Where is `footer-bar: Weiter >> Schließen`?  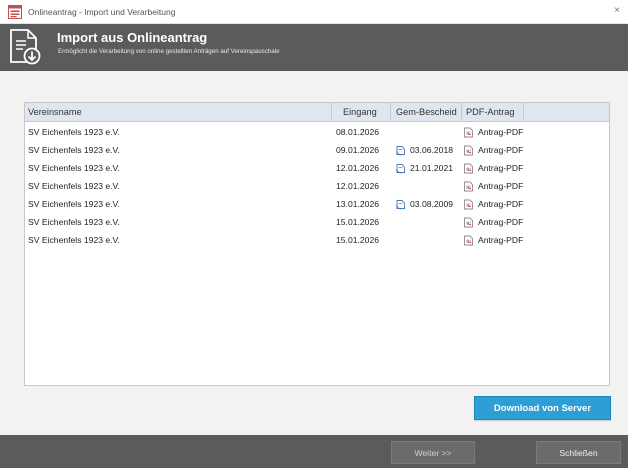 footer-bar: Weiter >> Schließen is located at coordinates (314, 451).